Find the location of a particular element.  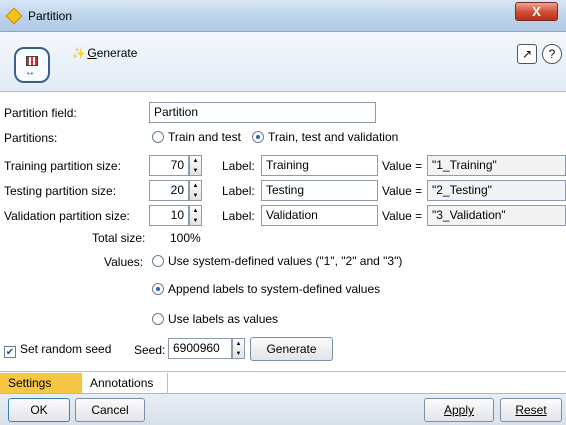

tab-settings: Settings is located at coordinates (41, 383).